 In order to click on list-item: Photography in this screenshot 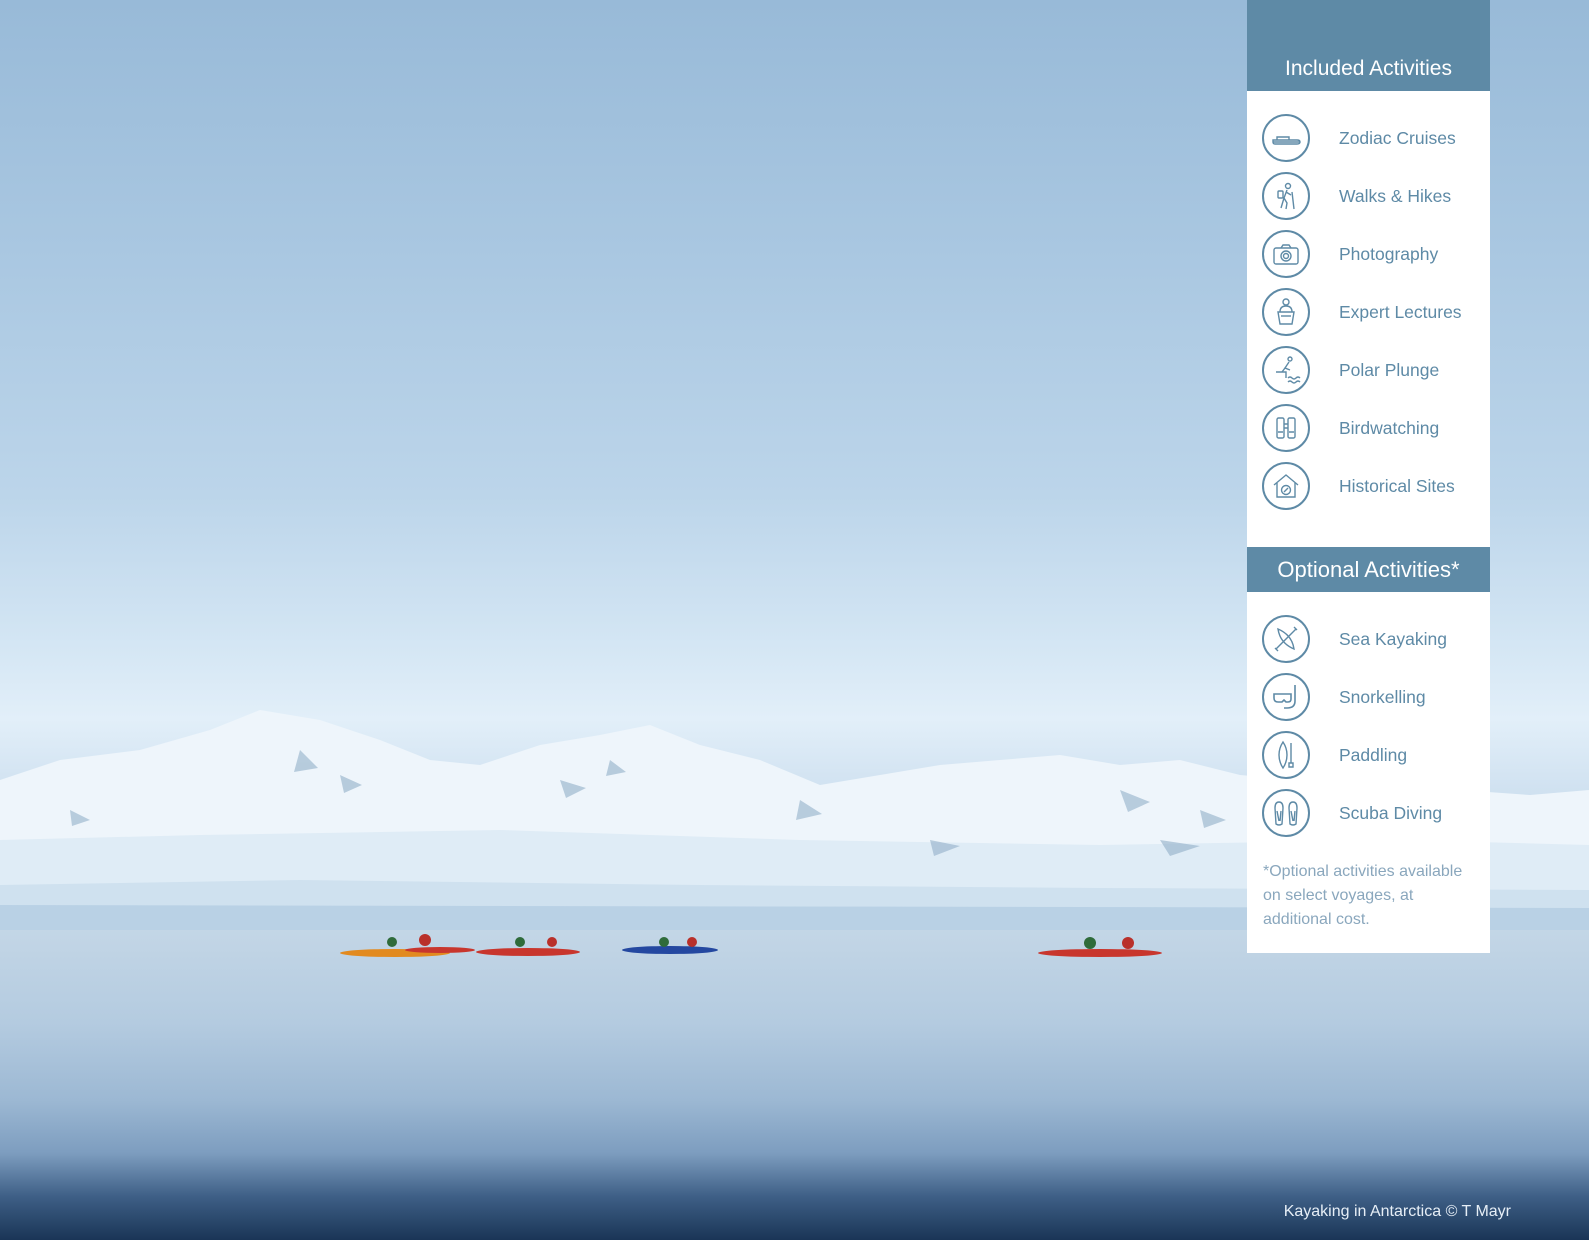, I will do `click(1368, 254)`.